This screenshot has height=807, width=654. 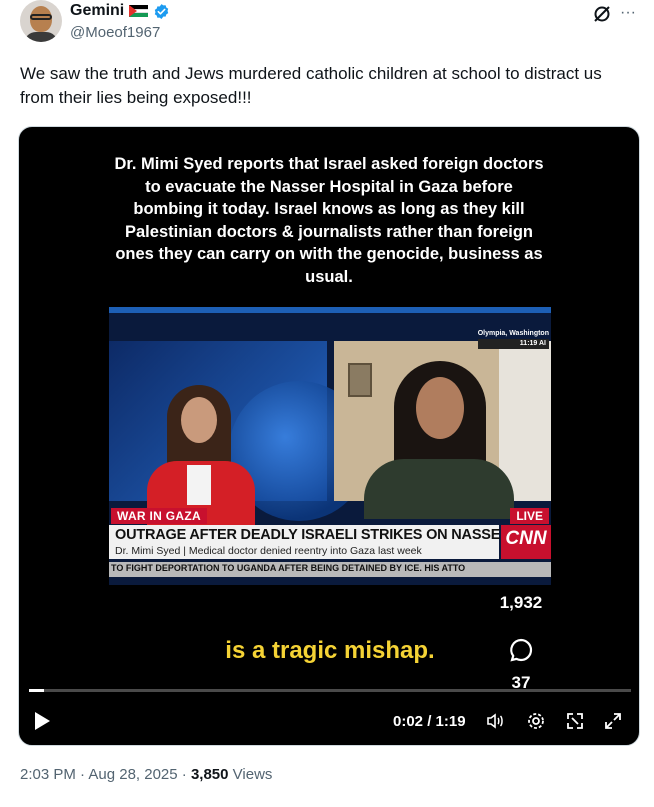 I want to click on guest-person, so click(x=440, y=408).